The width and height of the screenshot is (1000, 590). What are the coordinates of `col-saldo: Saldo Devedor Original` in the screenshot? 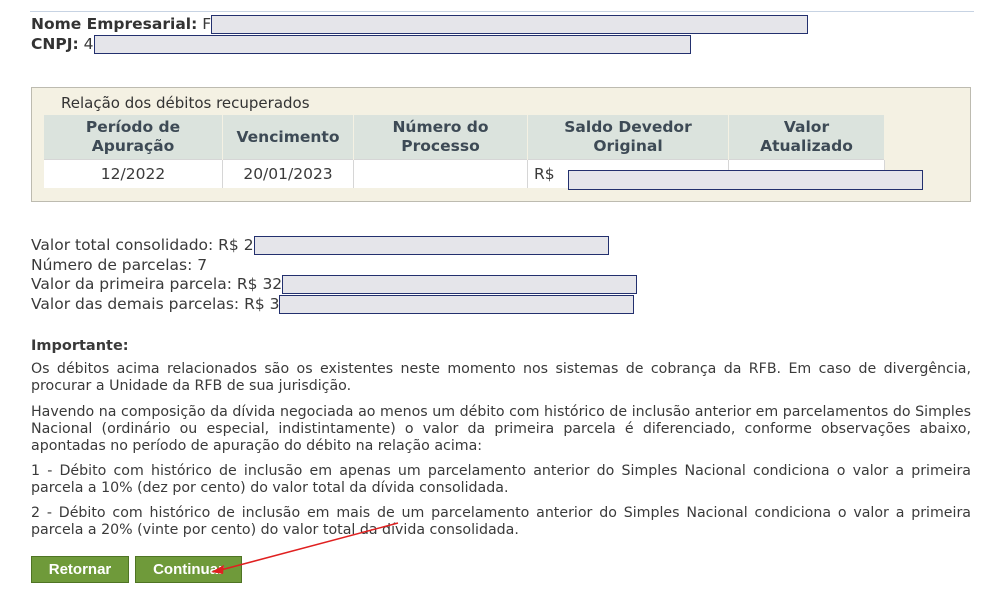 It's located at (628, 137).